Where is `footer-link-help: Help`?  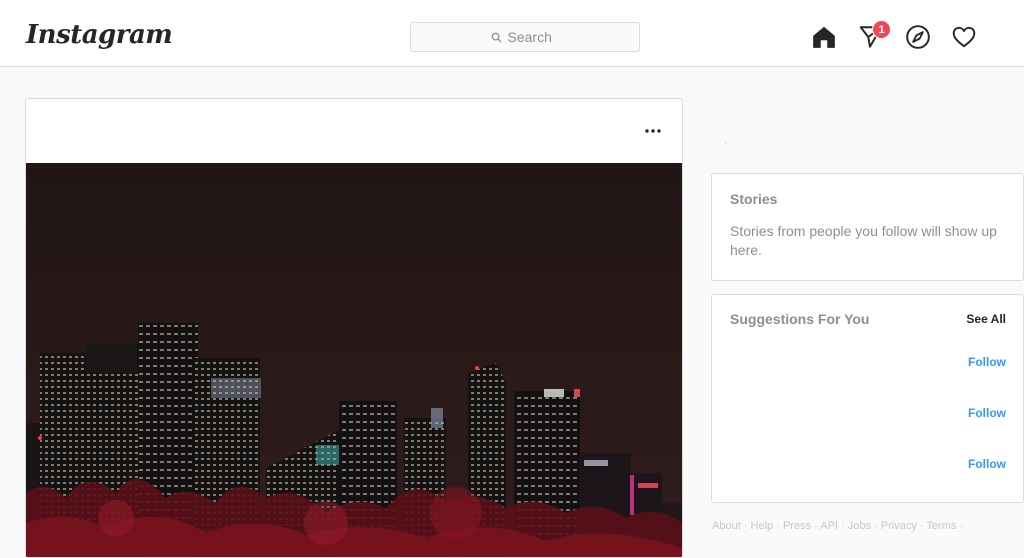
footer-link-help: Help is located at coordinates (762, 526).